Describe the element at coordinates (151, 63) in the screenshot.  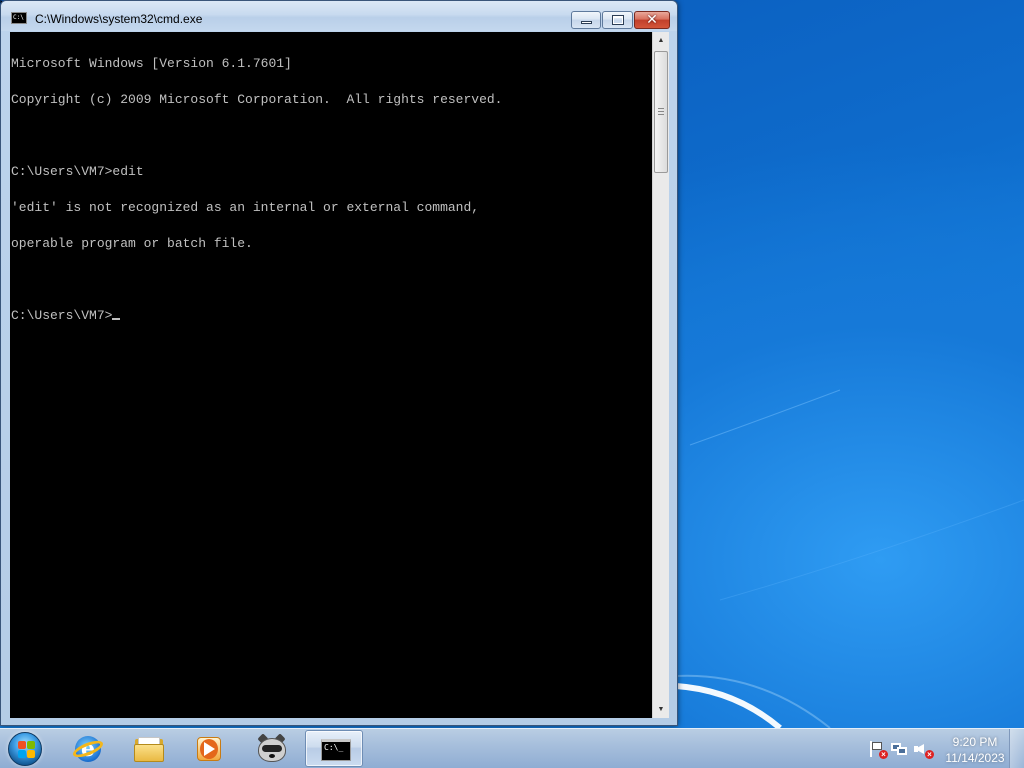
I see `console-line: Microsoft Windows [Version 6.1.7601]` at that location.